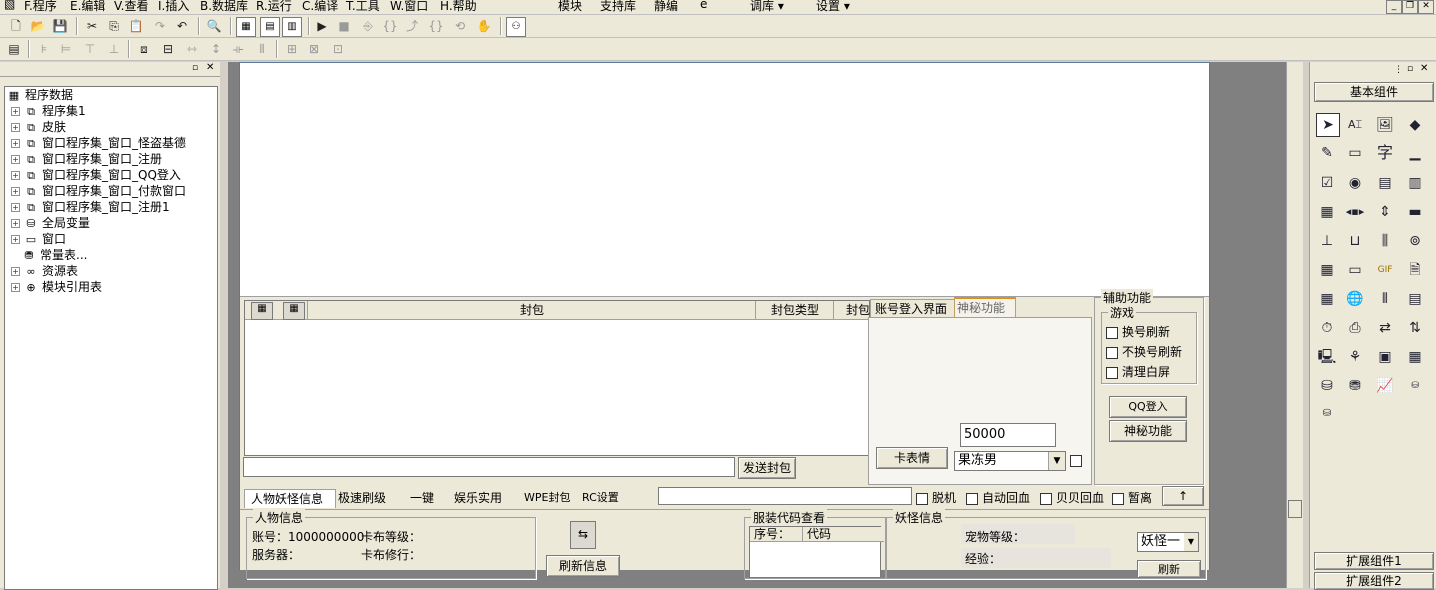  What do you see at coordinates (583, 566) in the screenshot?
I see `refresh-info-button: 刷新信息` at bounding box center [583, 566].